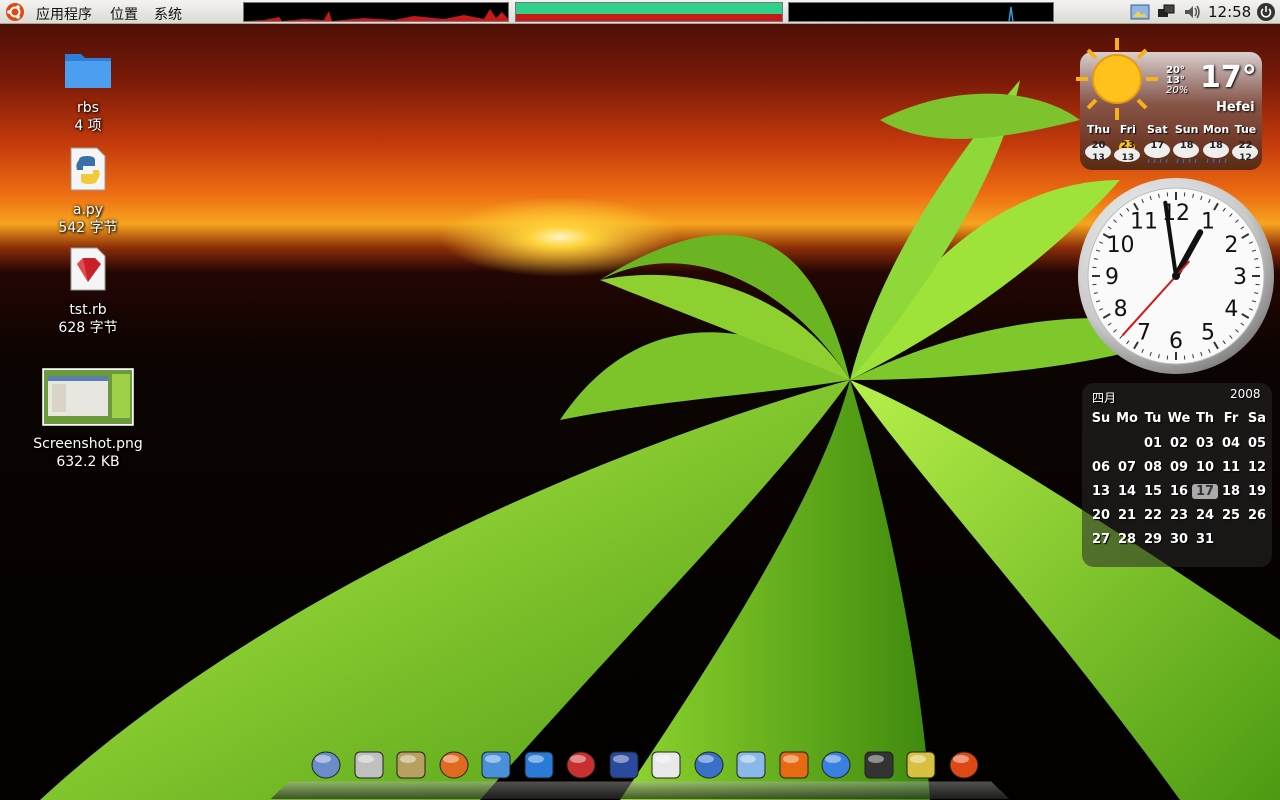  Describe the element at coordinates (1127, 491) in the screenshot. I see `calendar-day: 14` at that location.